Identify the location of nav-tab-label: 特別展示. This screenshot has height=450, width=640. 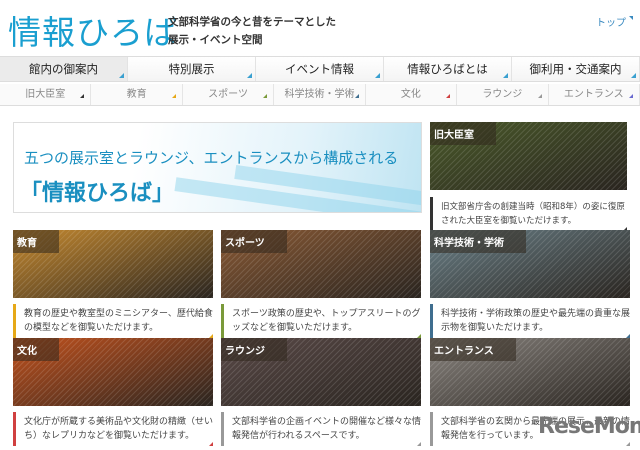
(191, 69).